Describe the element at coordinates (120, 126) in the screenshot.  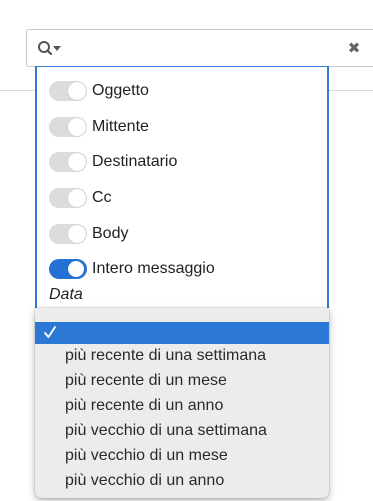
I see `toggle-label: Mittente` at that location.